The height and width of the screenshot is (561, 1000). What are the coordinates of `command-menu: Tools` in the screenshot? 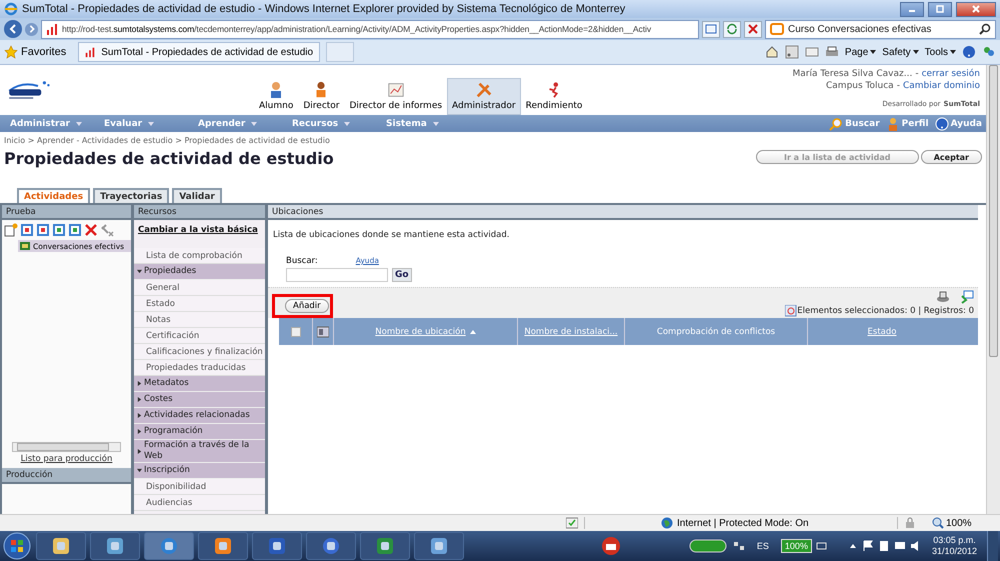 It's located at (940, 52).